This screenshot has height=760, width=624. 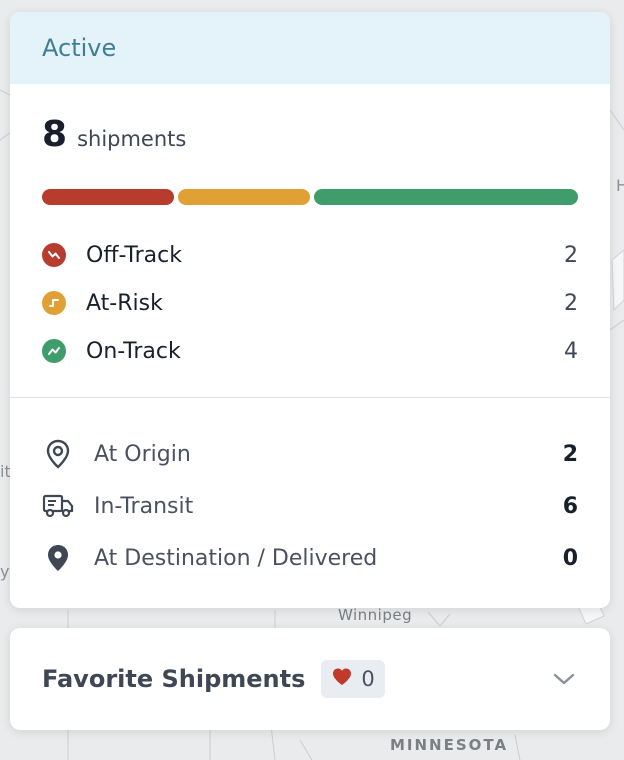 What do you see at coordinates (132, 139) in the screenshot?
I see `shipment-count-unit: shipments` at bounding box center [132, 139].